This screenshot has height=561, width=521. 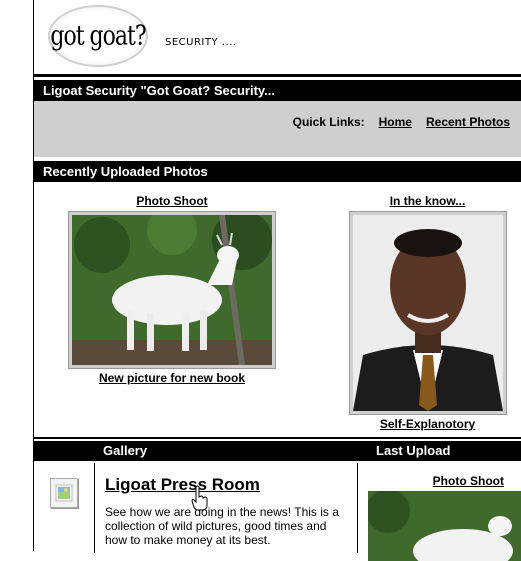 I want to click on section-divider, so click(x=277, y=438).